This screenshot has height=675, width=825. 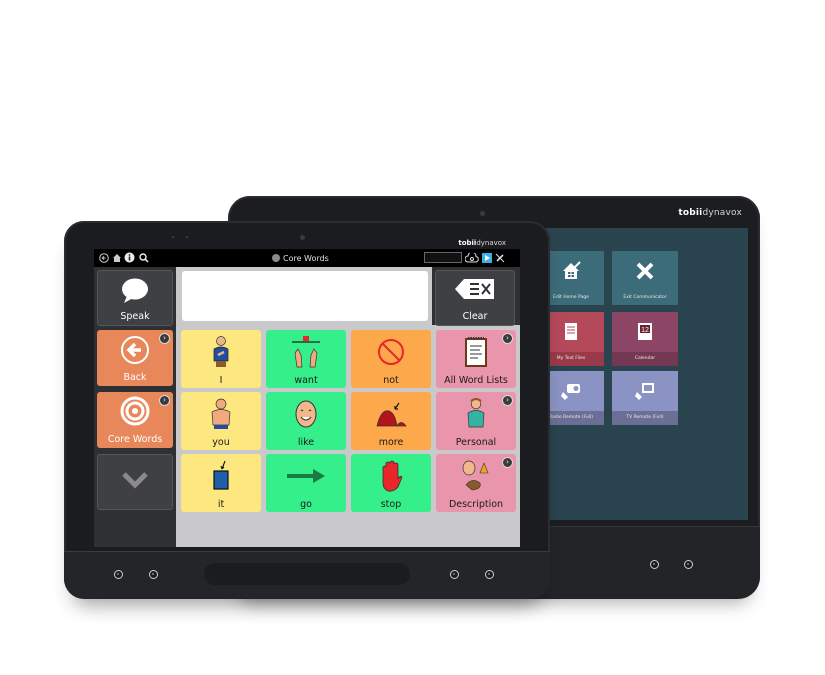 I want to click on tile-label: go, so click(x=306, y=504).